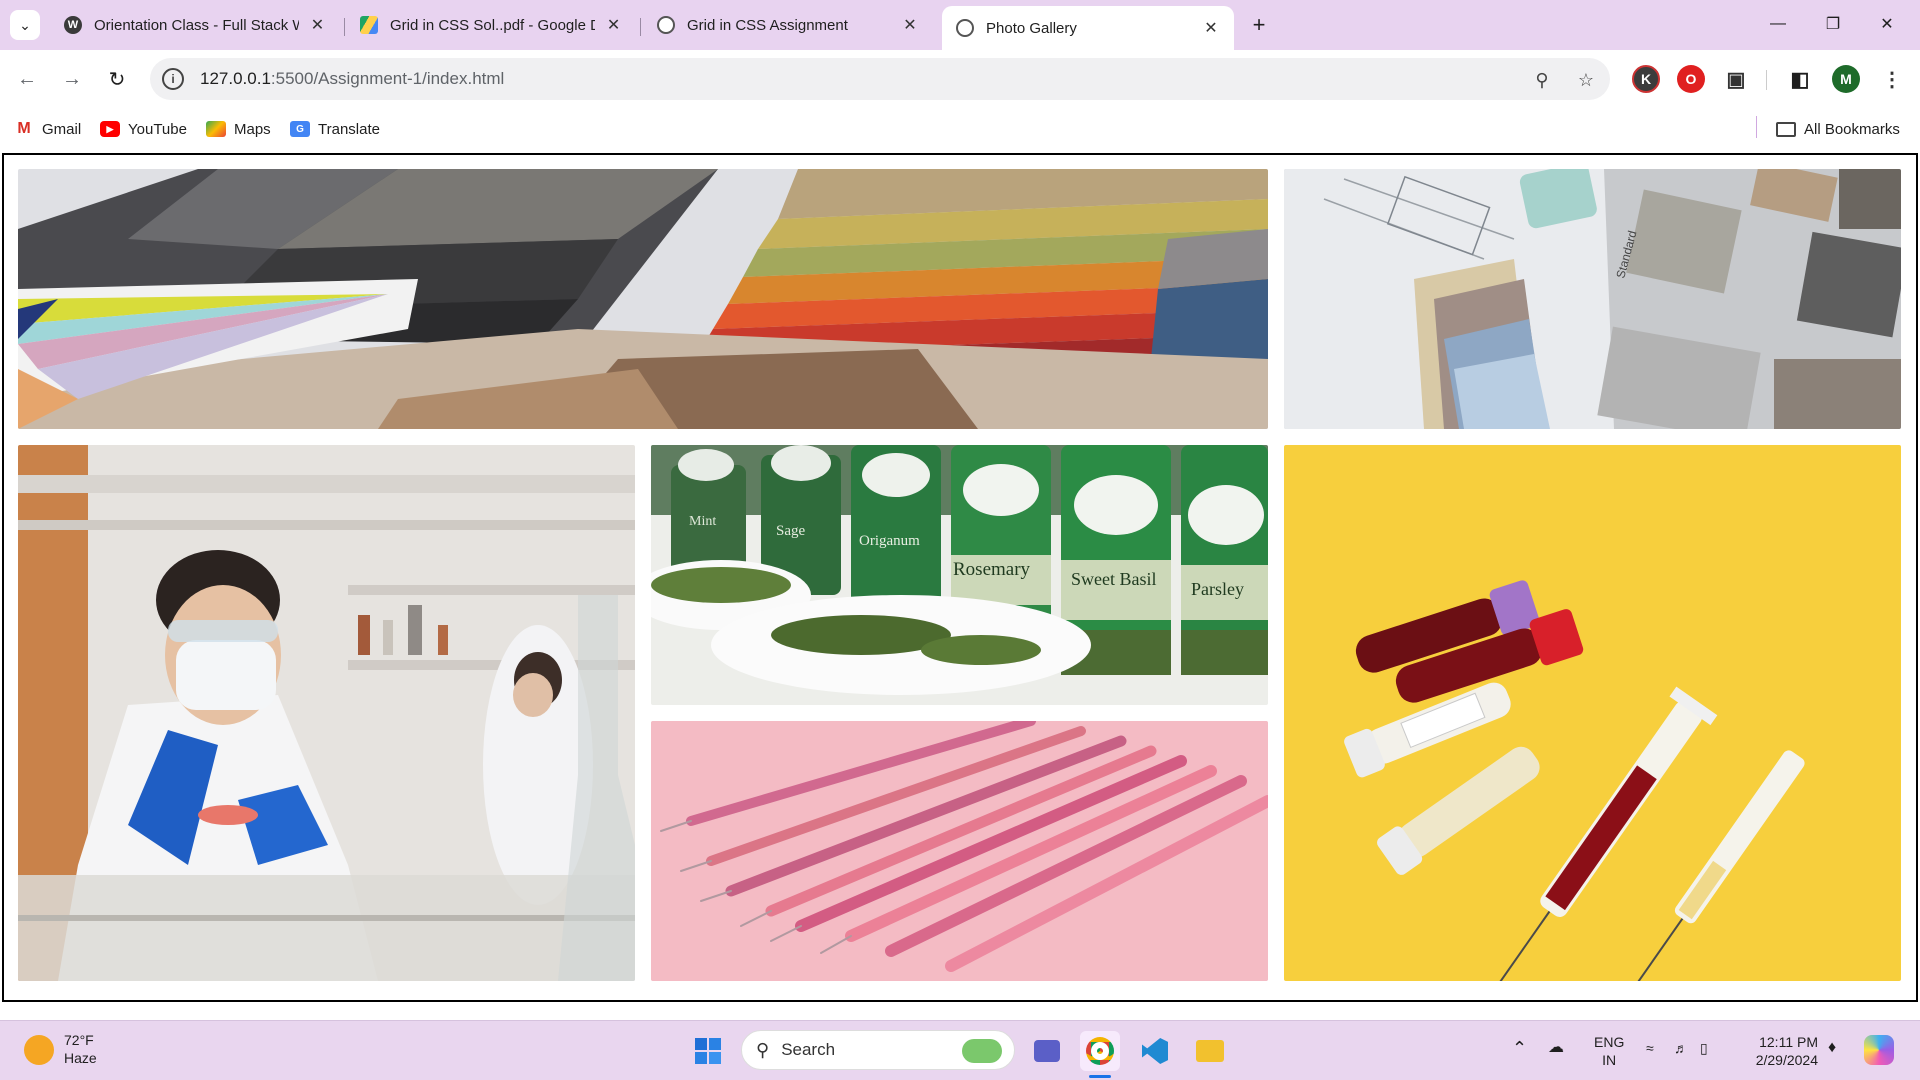  I want to click on new-tab-button: +, so click(1259, 25).